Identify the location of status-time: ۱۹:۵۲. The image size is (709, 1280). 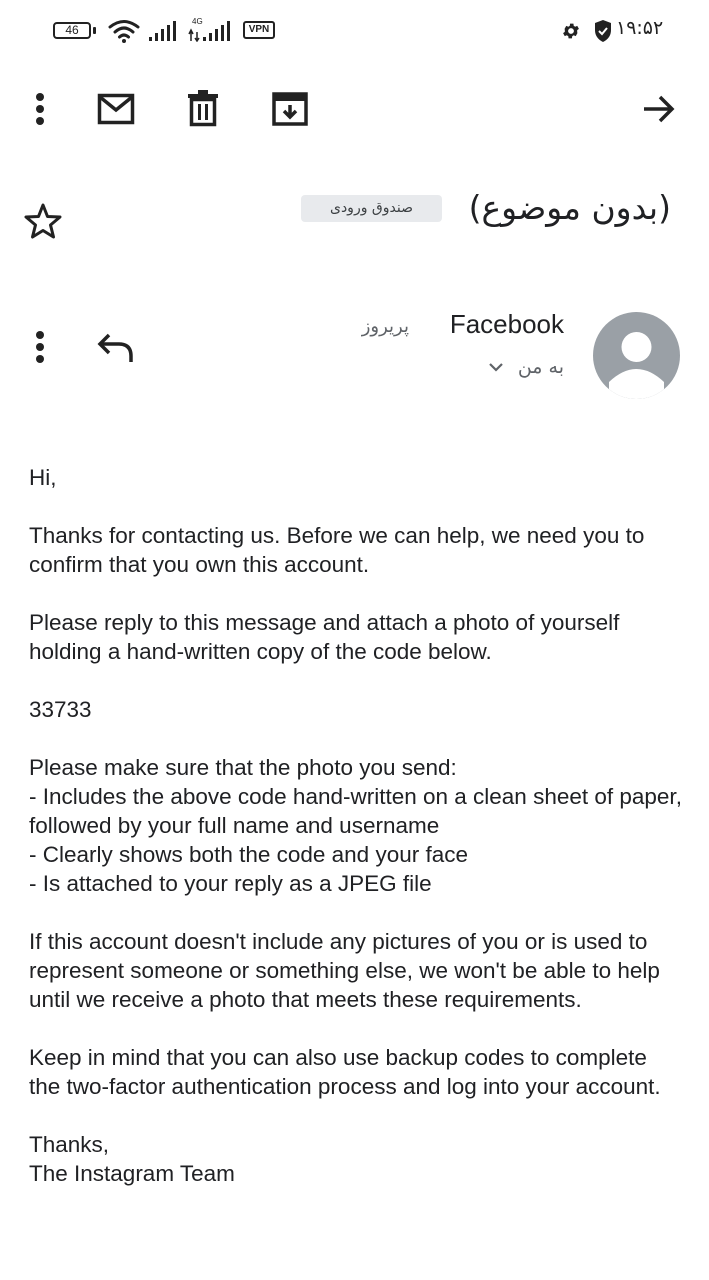
(640, 28).